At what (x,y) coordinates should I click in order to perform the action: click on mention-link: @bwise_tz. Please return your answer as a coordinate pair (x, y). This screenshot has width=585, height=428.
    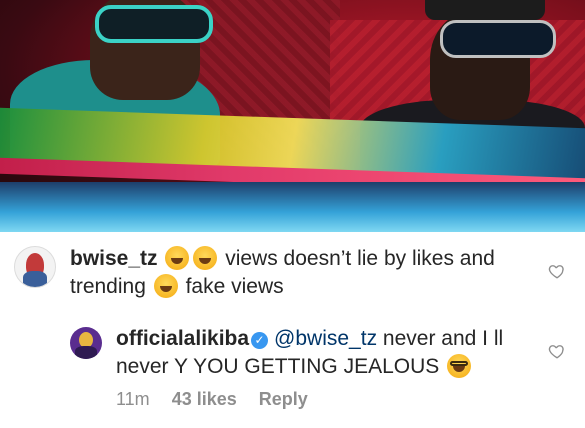
    Looking at the image, I should click on (325, 338).